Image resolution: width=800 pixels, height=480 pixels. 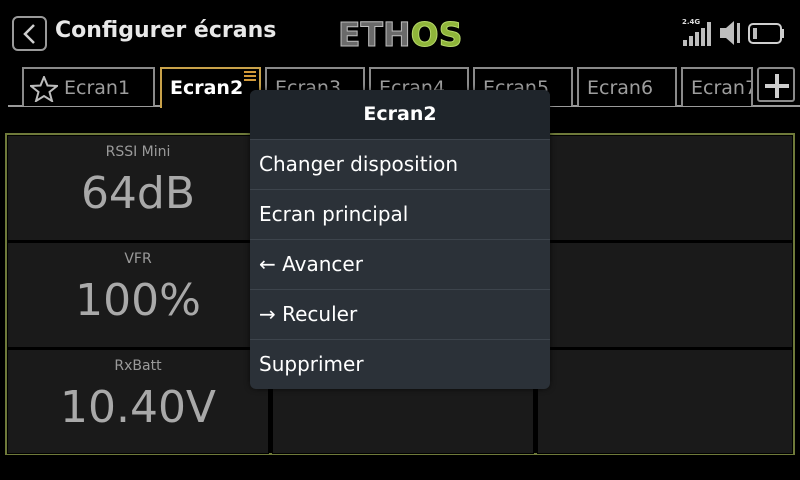 What do you see at coordinates (620, 88) in the screenshot?
I see `tab-label: Ecran6` at bounding box center [620, 88].